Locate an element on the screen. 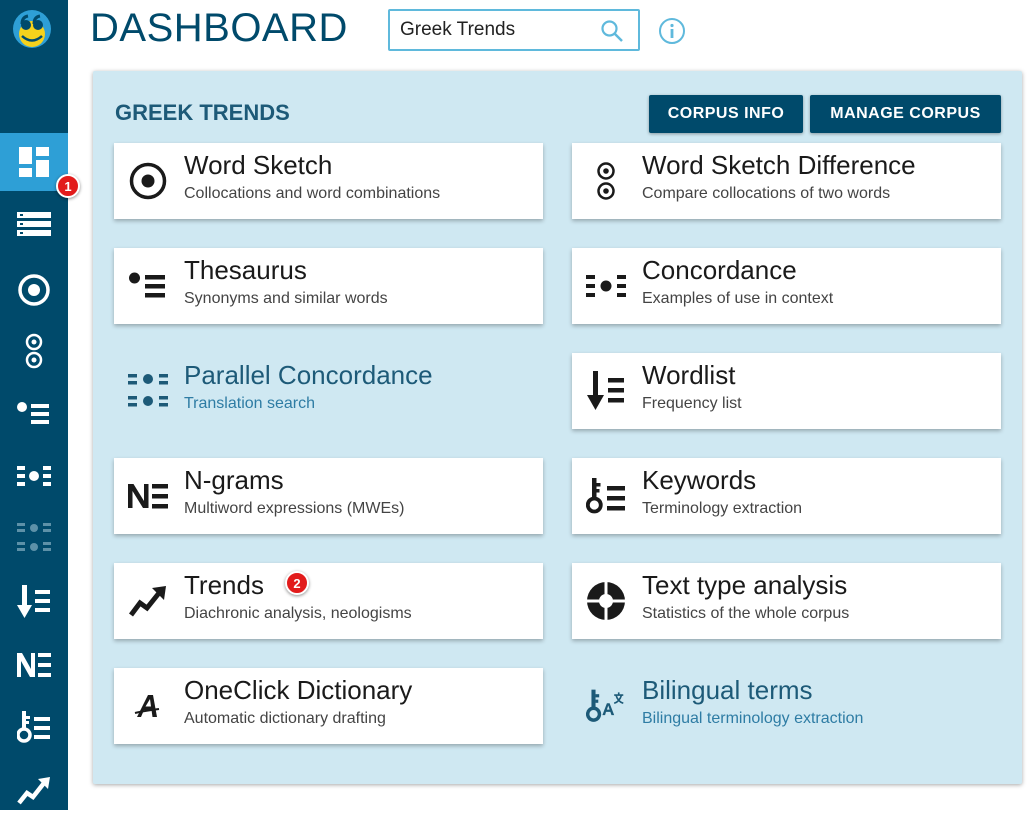 This screenshot has height=820, width=1030. sketch-engine-logo is located at coordinates (32, 29).